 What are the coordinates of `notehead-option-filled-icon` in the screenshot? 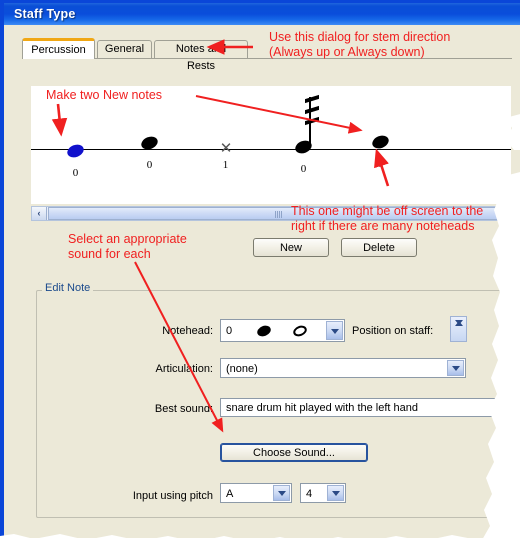 It's located at (264, 331).